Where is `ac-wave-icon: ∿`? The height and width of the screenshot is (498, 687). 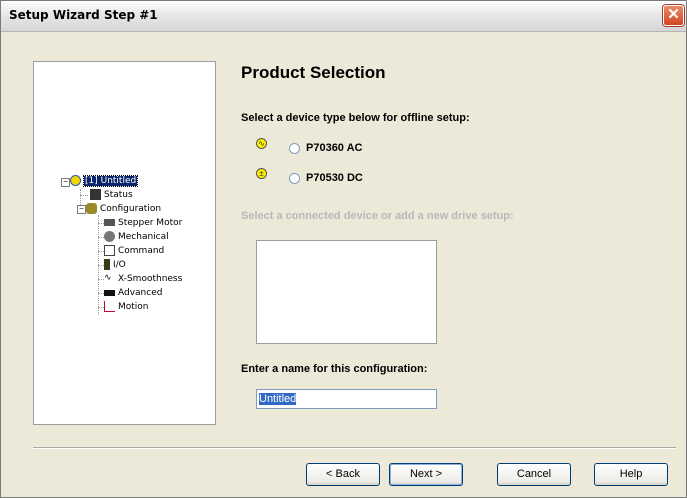 ac-wave-icon: ∿ is located at coordinates (261, 143).